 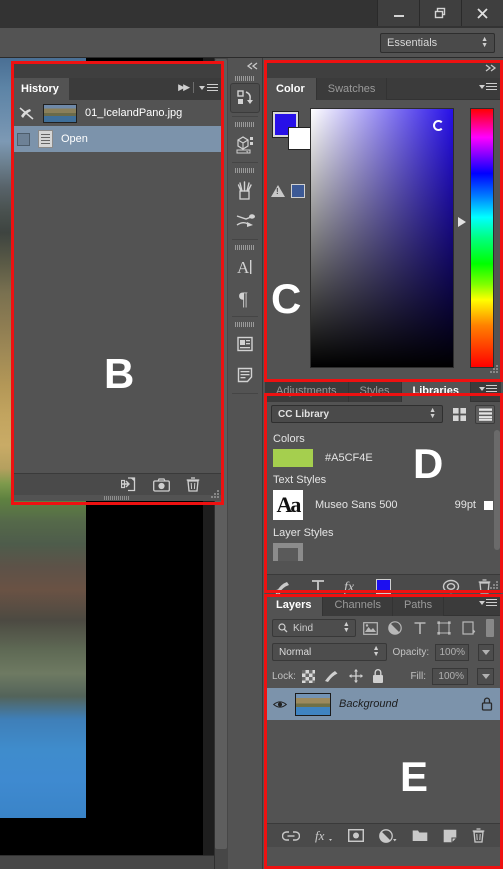 I want to click on history-panel-topbar, so click(x=116, y=70).